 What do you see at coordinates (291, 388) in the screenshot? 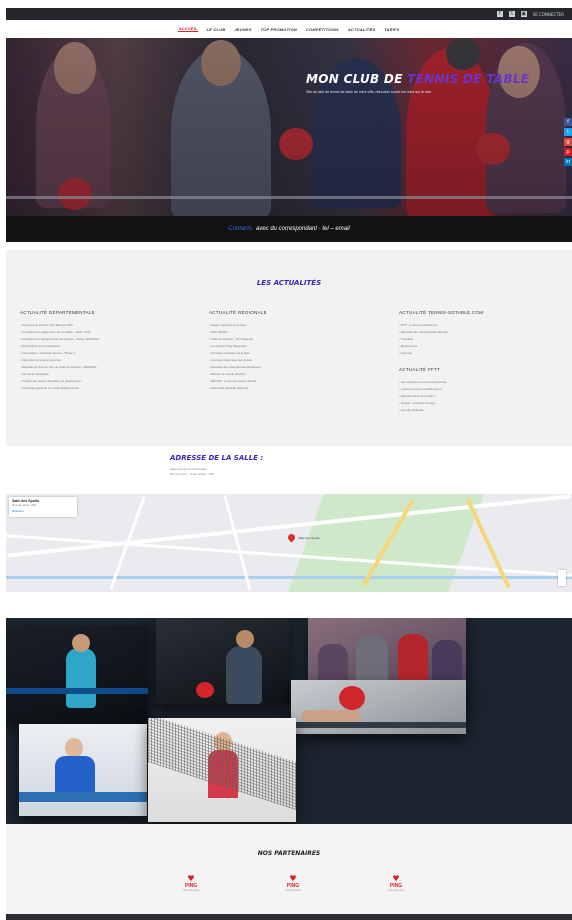
I see `news-item: Assemblée générale régionale` at bounding box center [291, 388].